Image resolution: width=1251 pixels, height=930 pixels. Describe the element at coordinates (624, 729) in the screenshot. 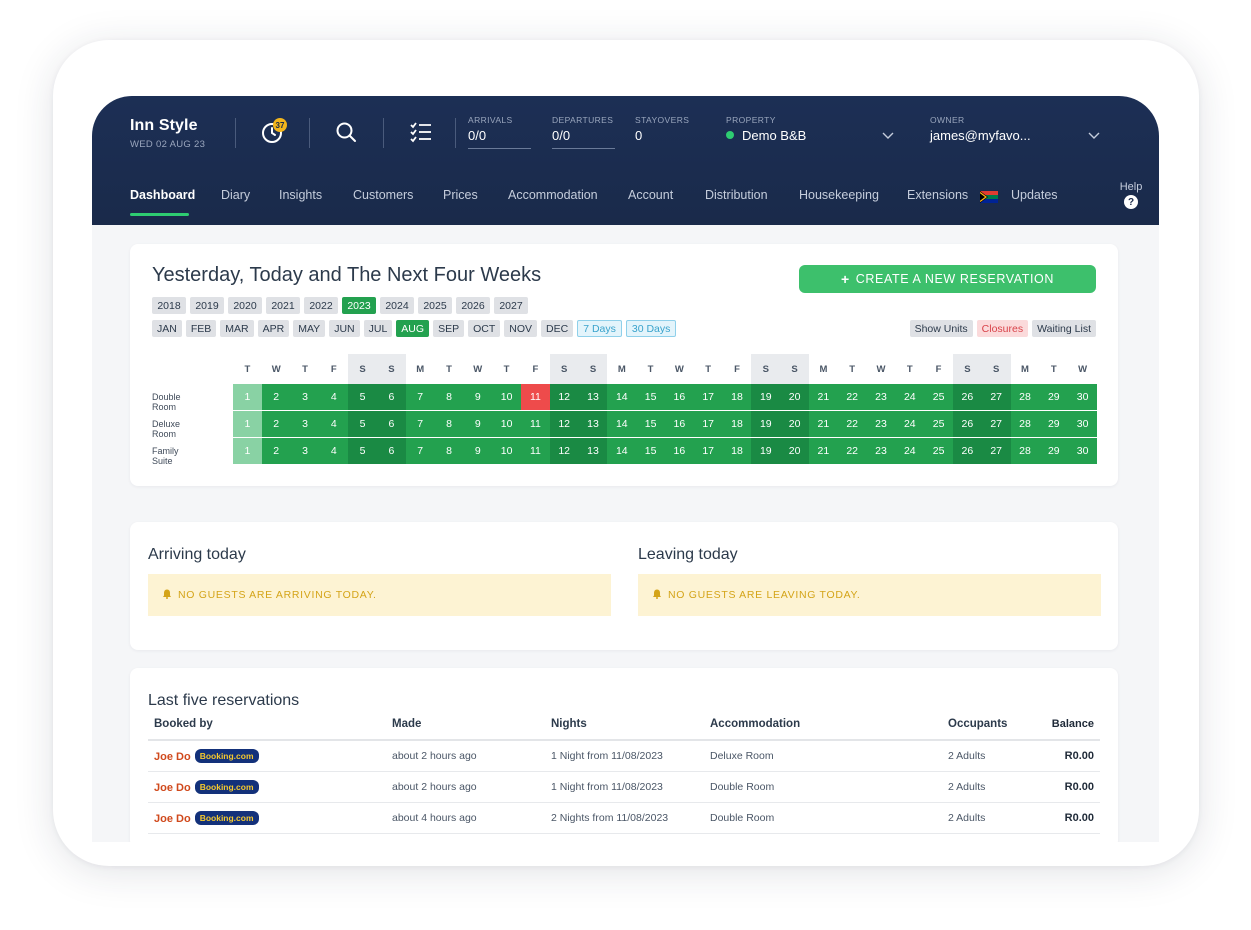

I see `col-nights: Nights` at that location.